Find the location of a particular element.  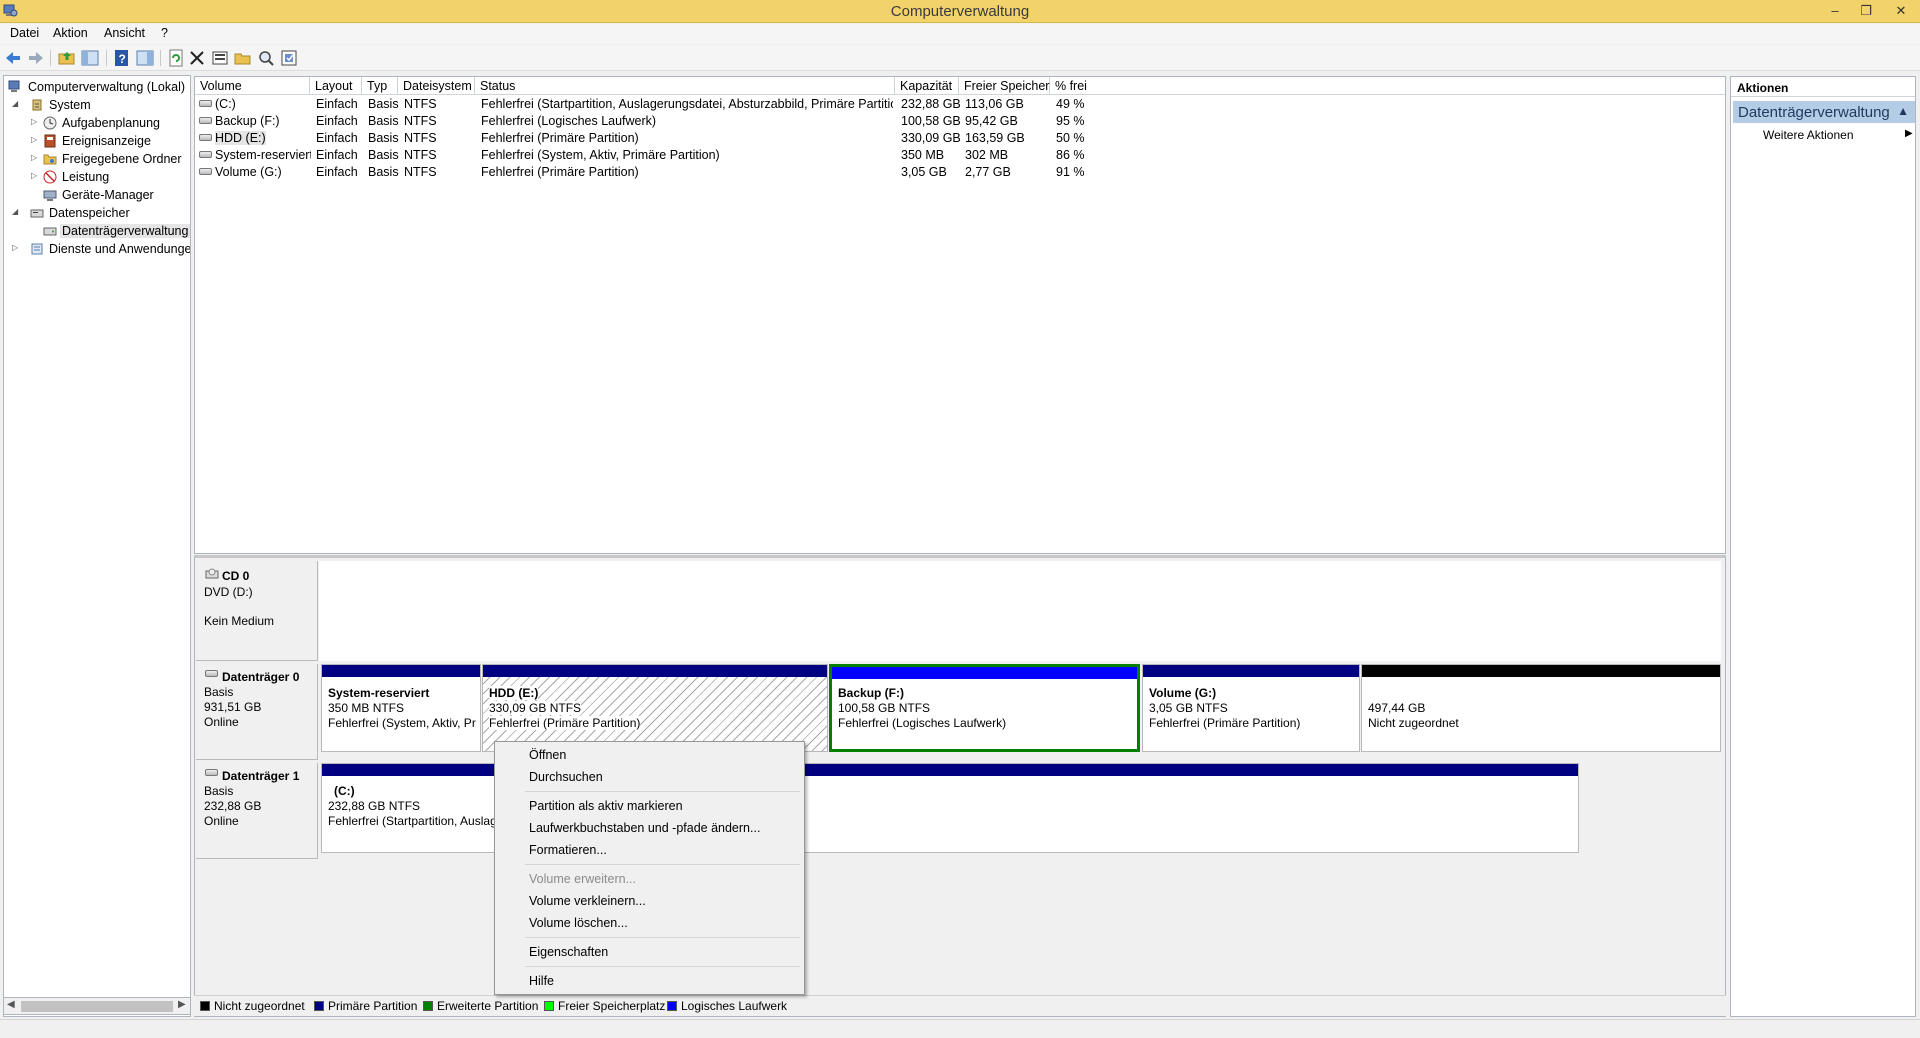

search-drive-icon is located at coordinates (266, 58).